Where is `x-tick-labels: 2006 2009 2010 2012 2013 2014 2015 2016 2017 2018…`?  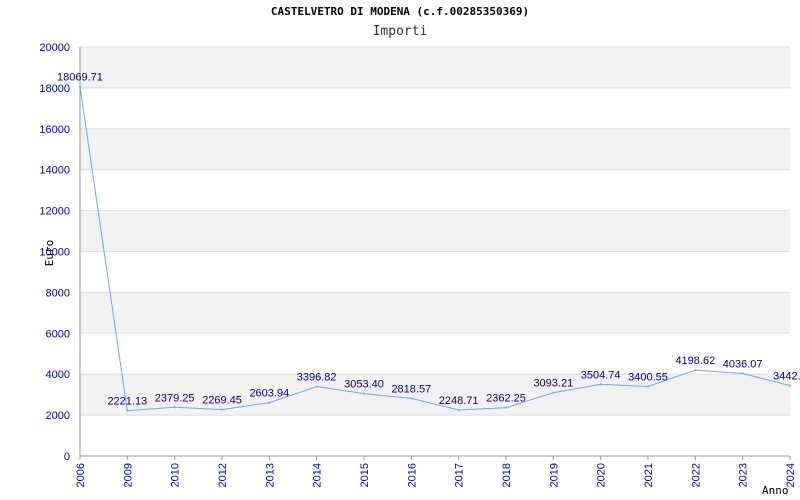 x-tick-labels: 2006 2009 2010 2012 2013 2014 2015 2016 2017 2018… is located at coordinates (436, 475).